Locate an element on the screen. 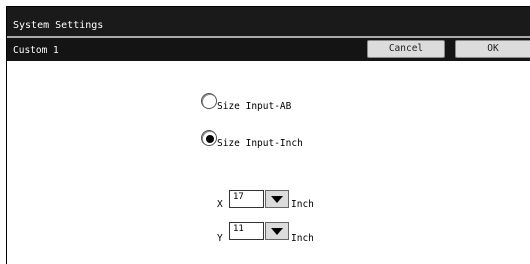 The image size is (530, 264). y-value-select: 11 is located at coordinates (259, 231).